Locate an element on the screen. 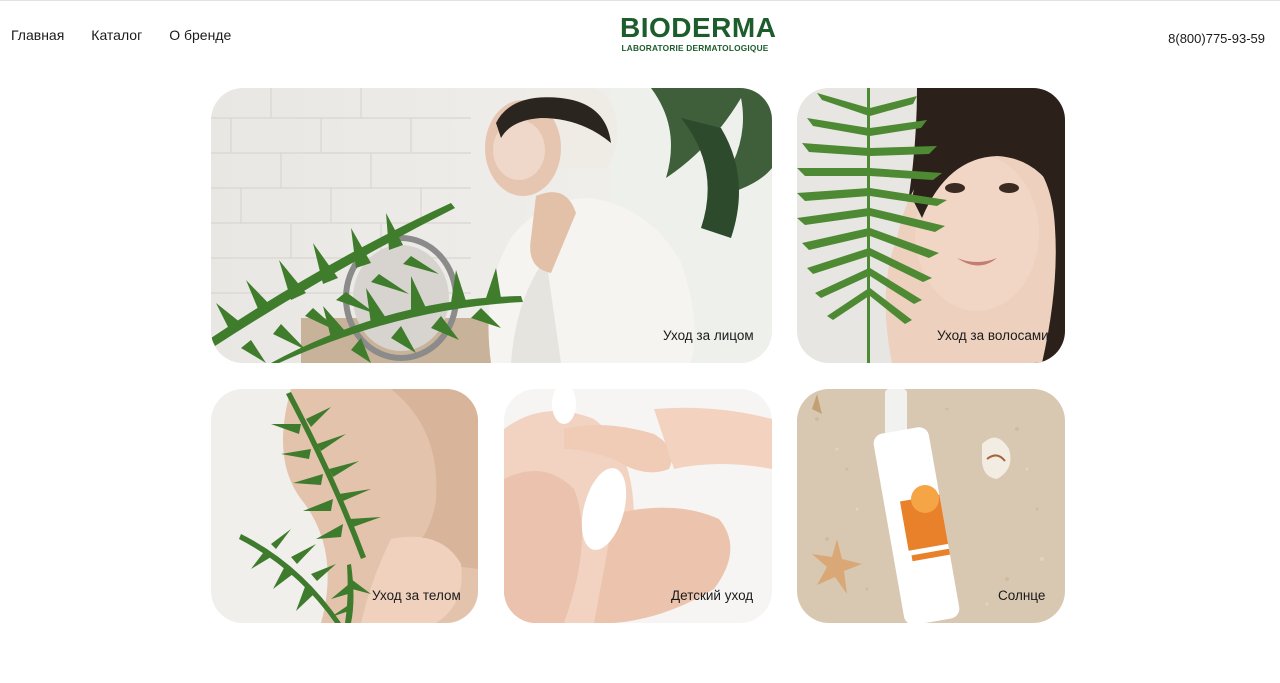  category-card-sun: Солнце is located at coordinates (931, 506).